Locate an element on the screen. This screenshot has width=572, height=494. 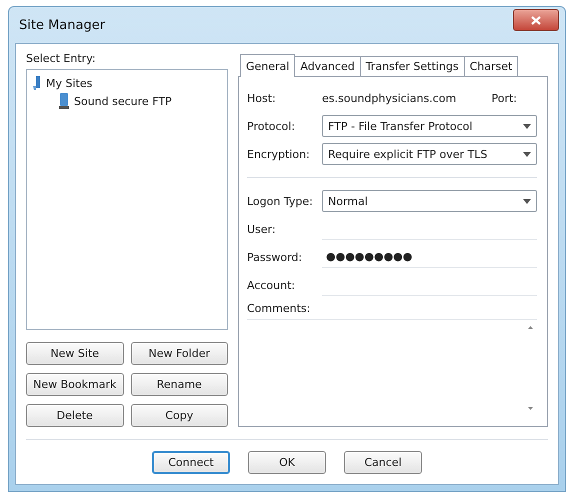
field-label: User: is located at coordinates (262, 229).